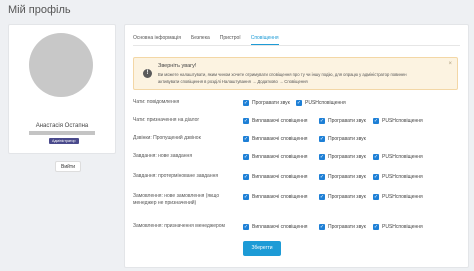 This screenshot has width=474, height=271. What do you see at coordinates (68, 166) in the screenshot?
I see `logout-button: Вийти` at bounding box center [68, 166].